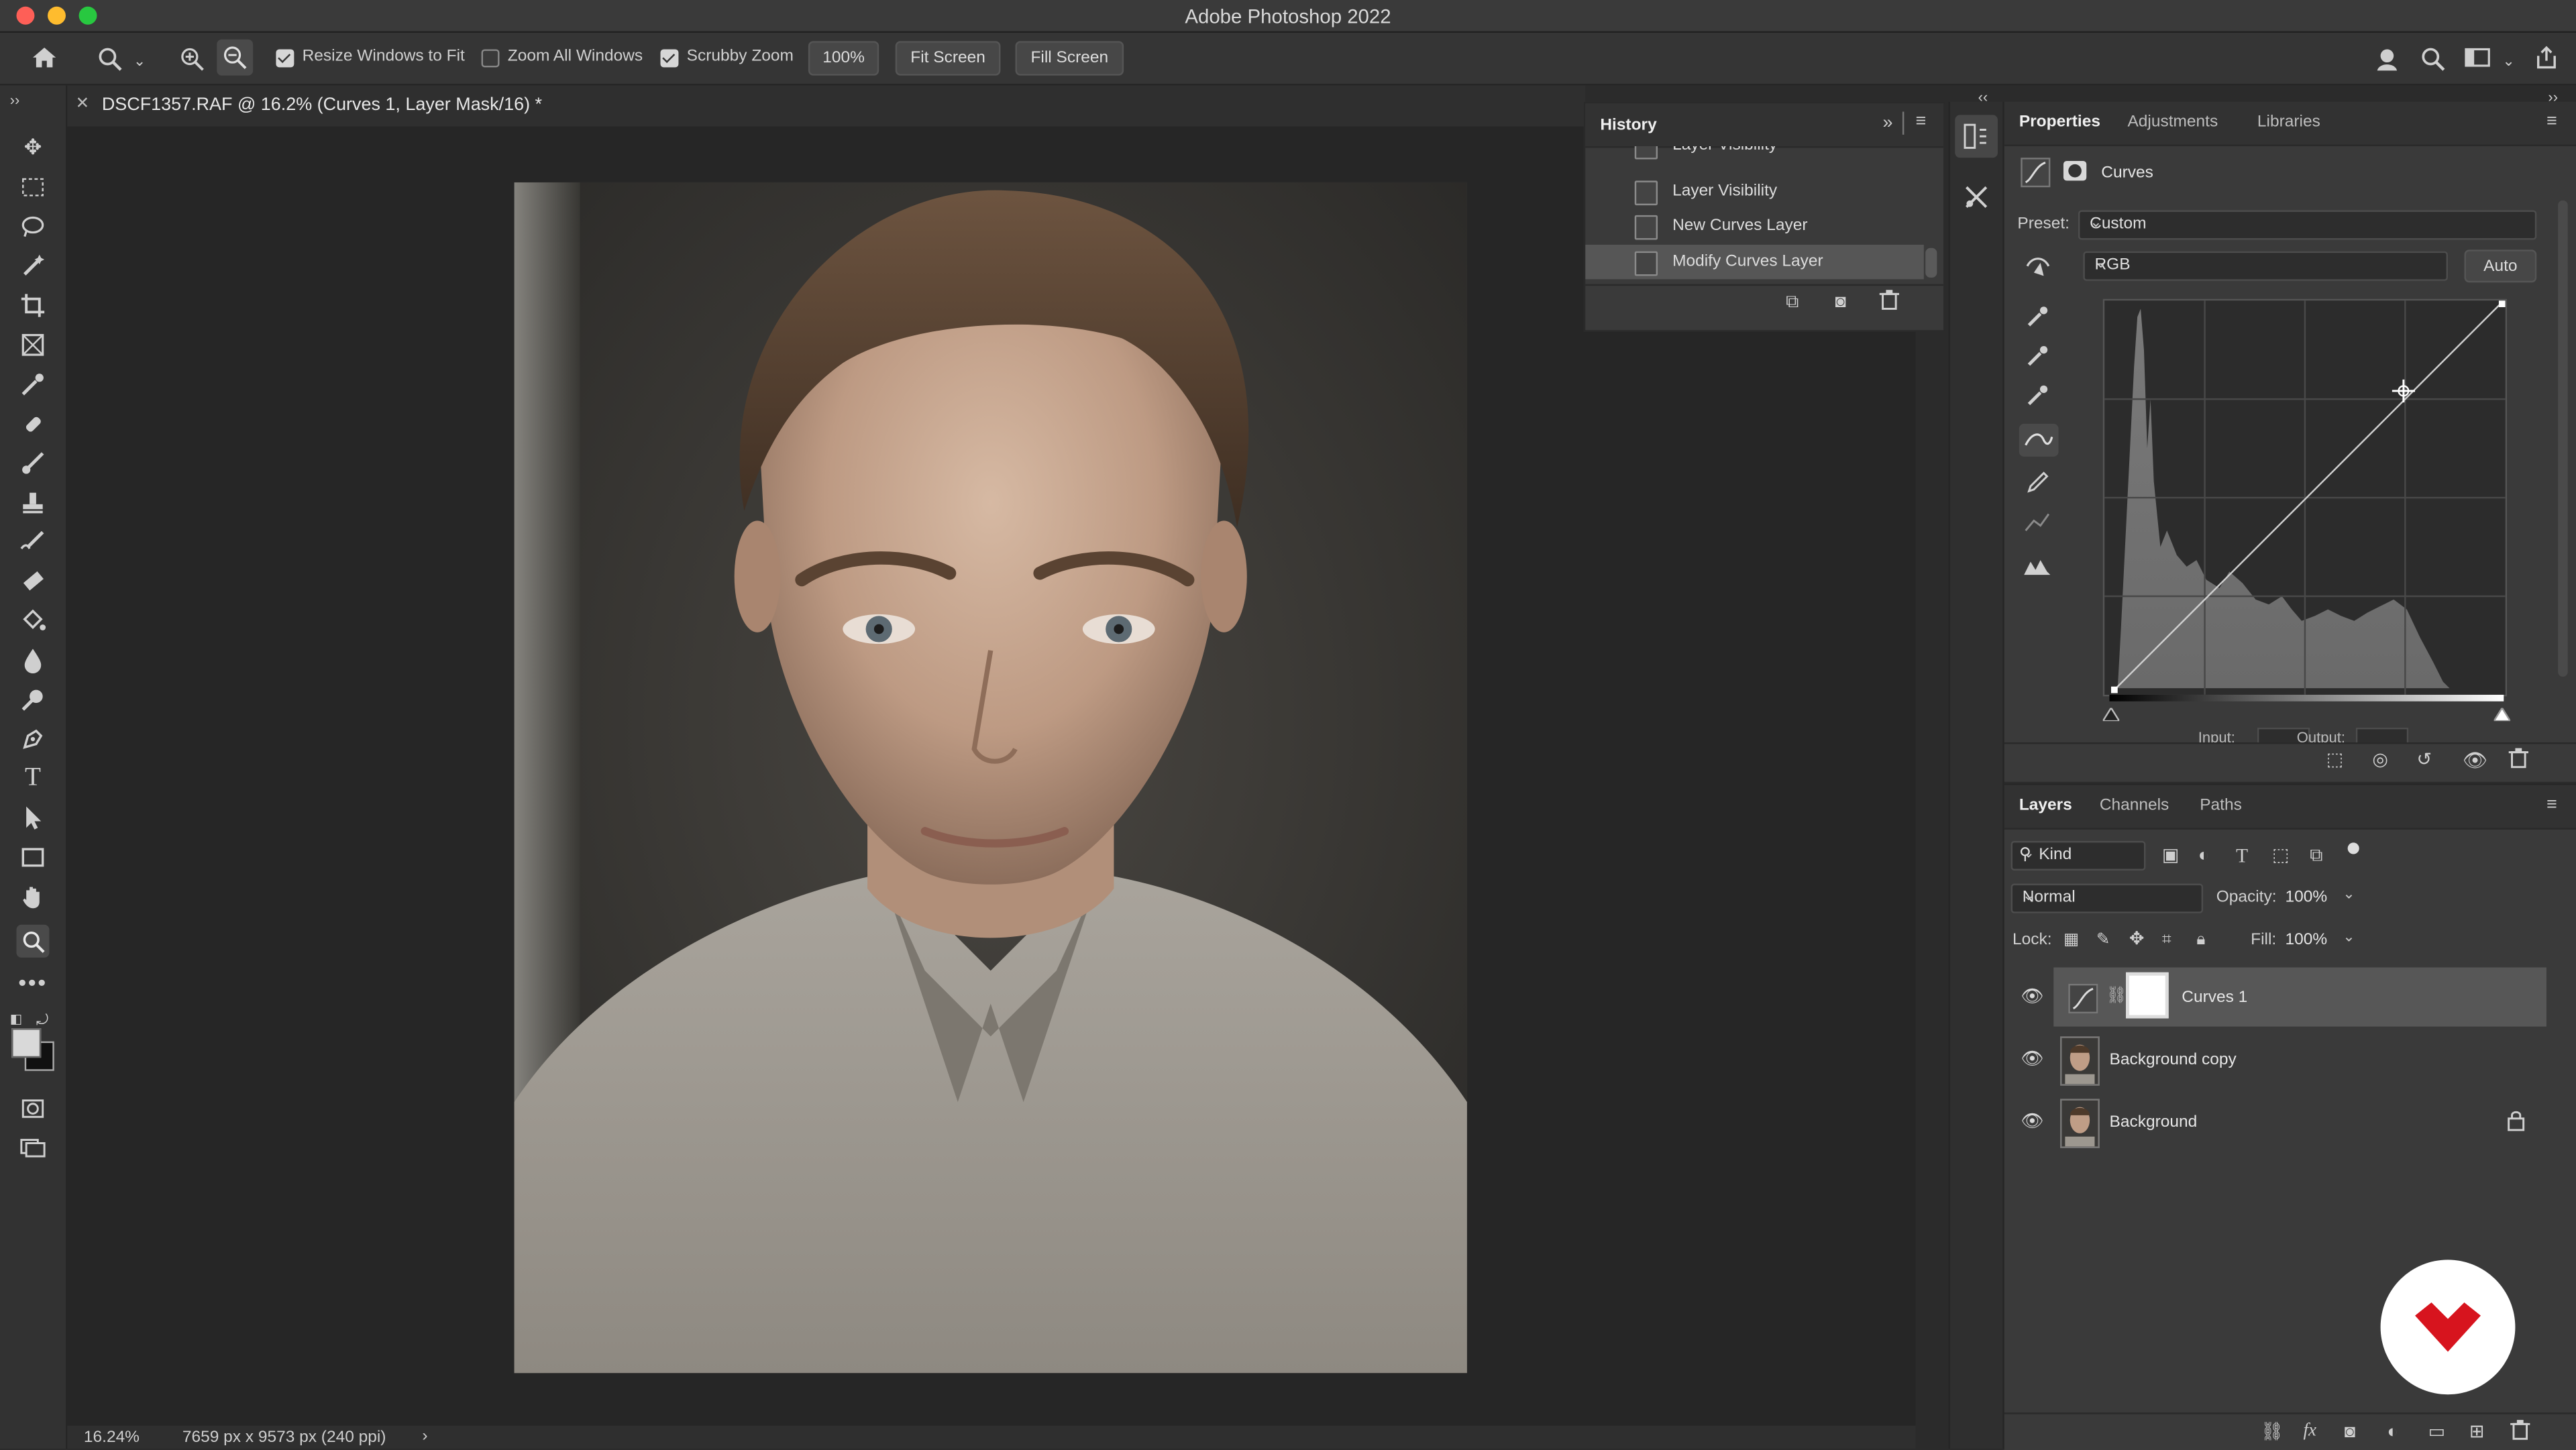 The width and height of the screenshot is (2576, 1450). I want to click on zoom-status: 16.24%, so click(112, 1438).